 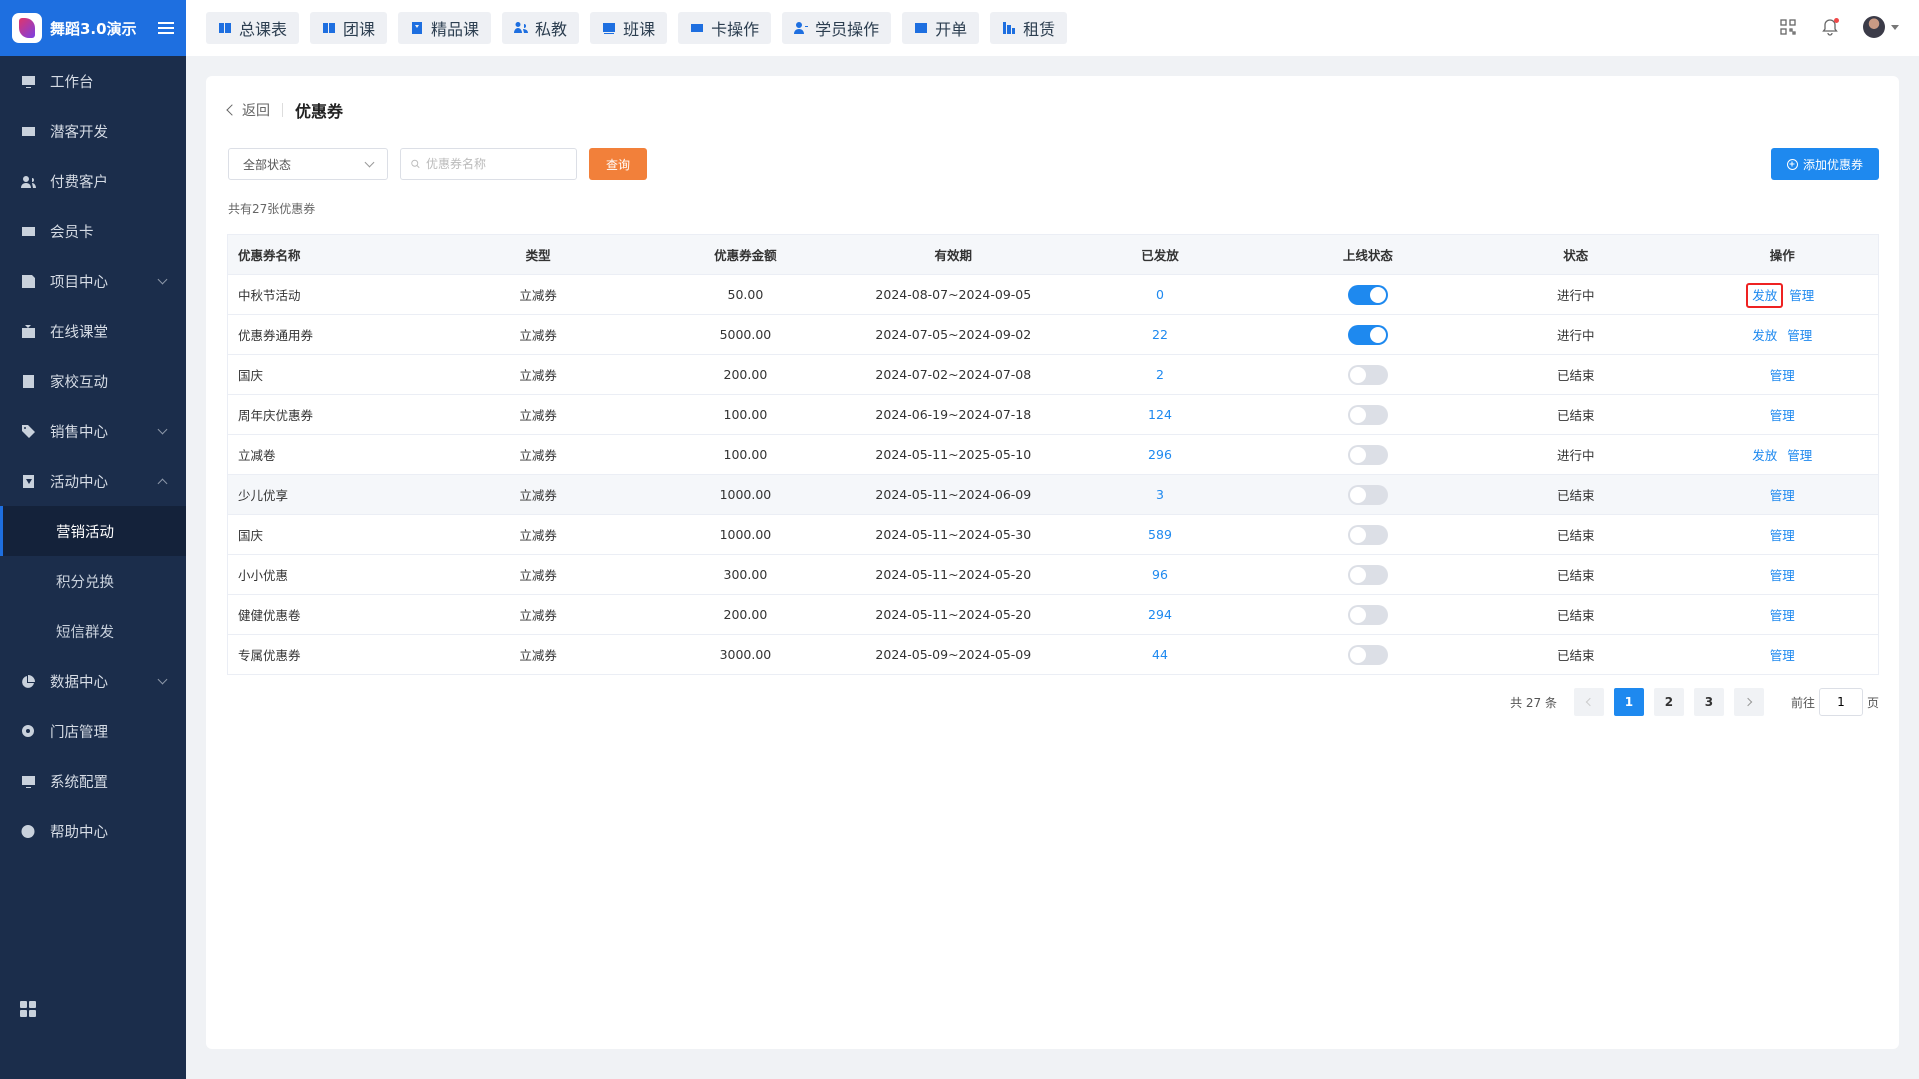 What do you see at coordinates (93, 381) in the screenshot?
I see `sidebar-item: 家校互动` at bounding box center [93, 381].